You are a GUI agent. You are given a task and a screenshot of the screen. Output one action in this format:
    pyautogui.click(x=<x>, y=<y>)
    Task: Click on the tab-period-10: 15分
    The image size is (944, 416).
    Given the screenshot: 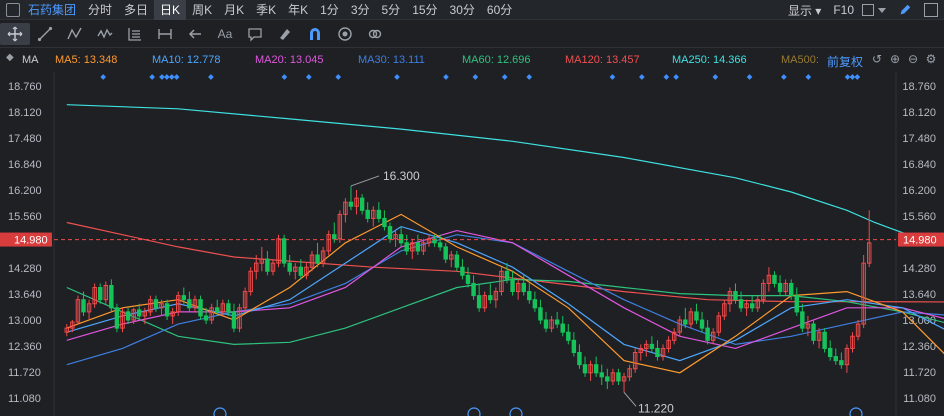 What is the action you would take?
    pyautogui.click(x=424, y=10)
    